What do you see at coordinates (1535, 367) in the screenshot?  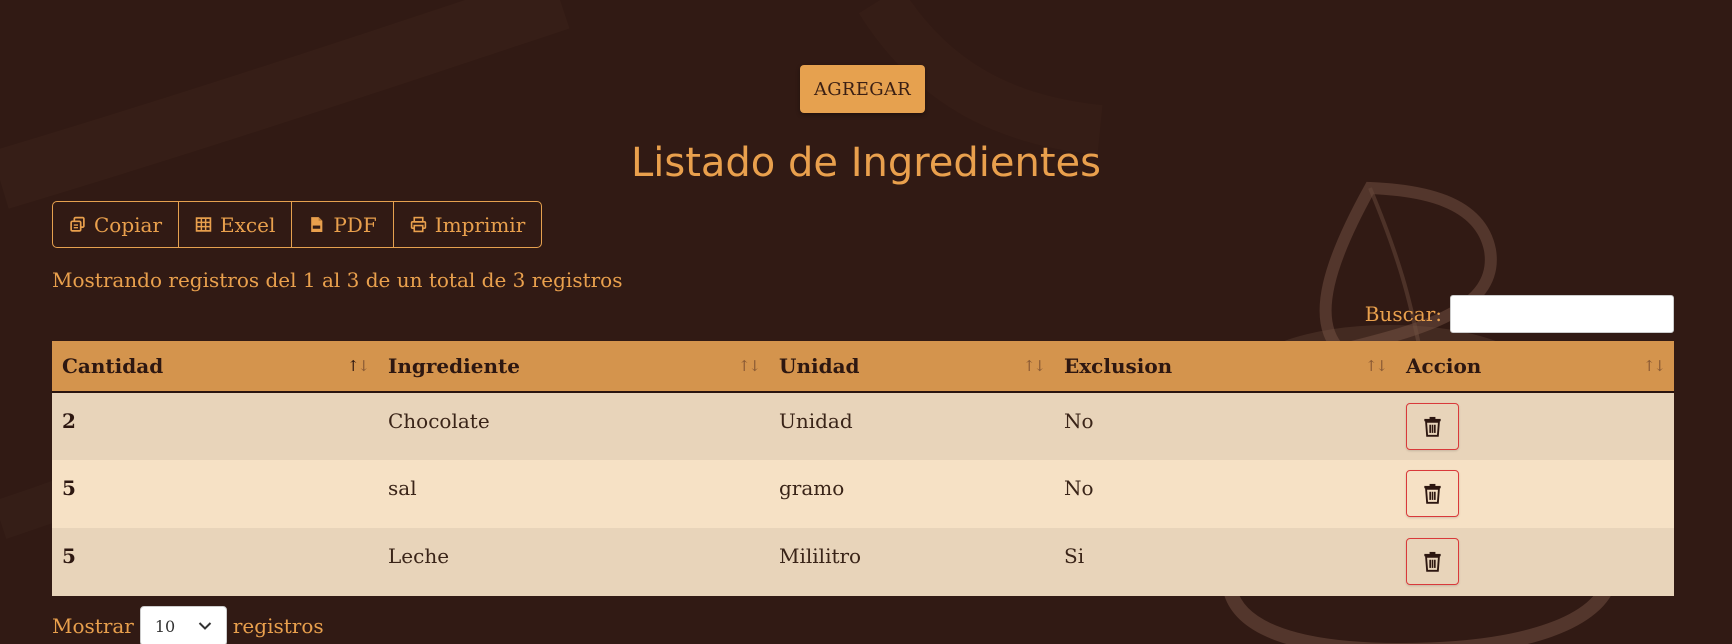 I see `column-header-accion: Accion ↑↓` at bounding box center [1535, 367].